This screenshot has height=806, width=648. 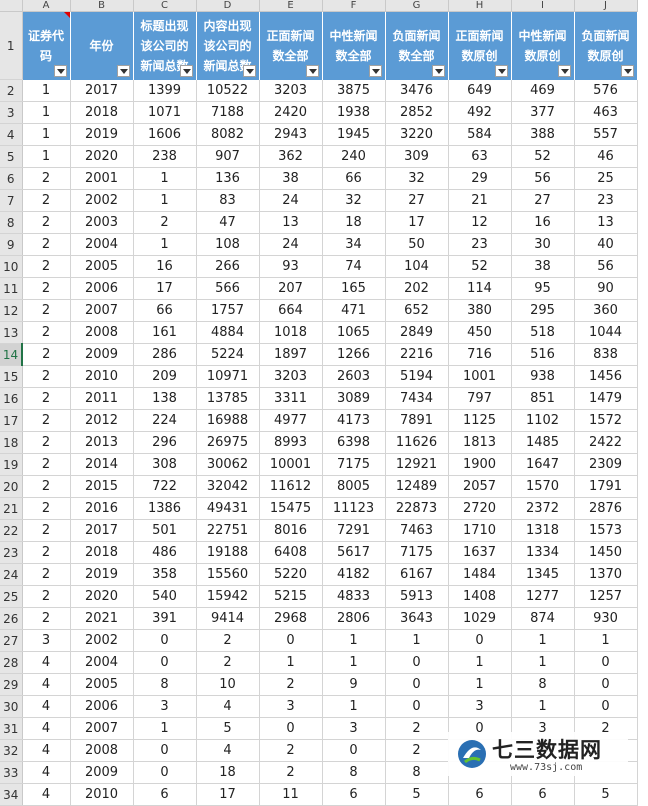 What do you see at coordinates (291, 156) in the screenshot?
I see `table-cell: 362` at bounding box center [291, 156].